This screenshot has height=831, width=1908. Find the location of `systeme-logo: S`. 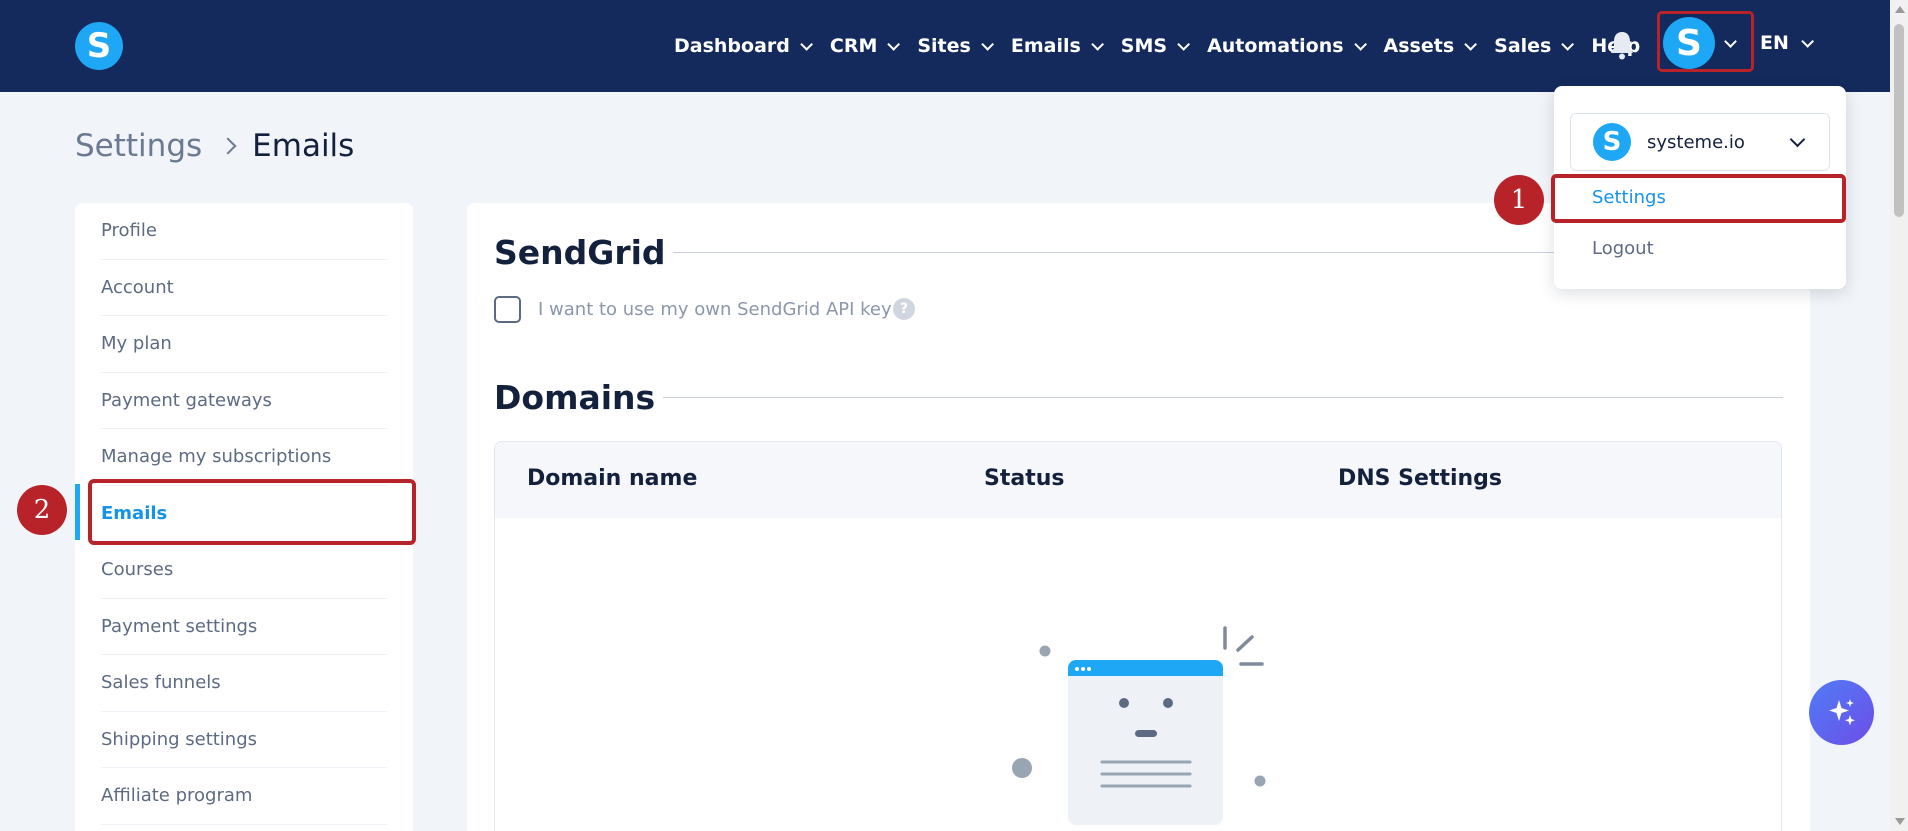

systeme-logo: S is located at coordinates (99, 46).